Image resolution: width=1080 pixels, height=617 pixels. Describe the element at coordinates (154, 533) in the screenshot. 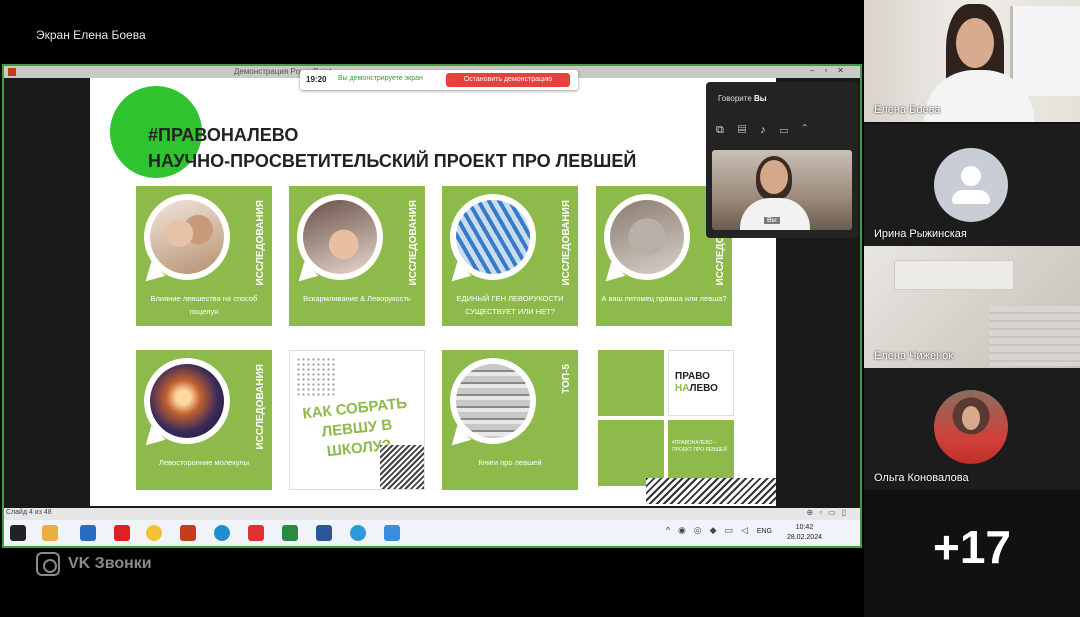

I see `chrome-icon` at that location.